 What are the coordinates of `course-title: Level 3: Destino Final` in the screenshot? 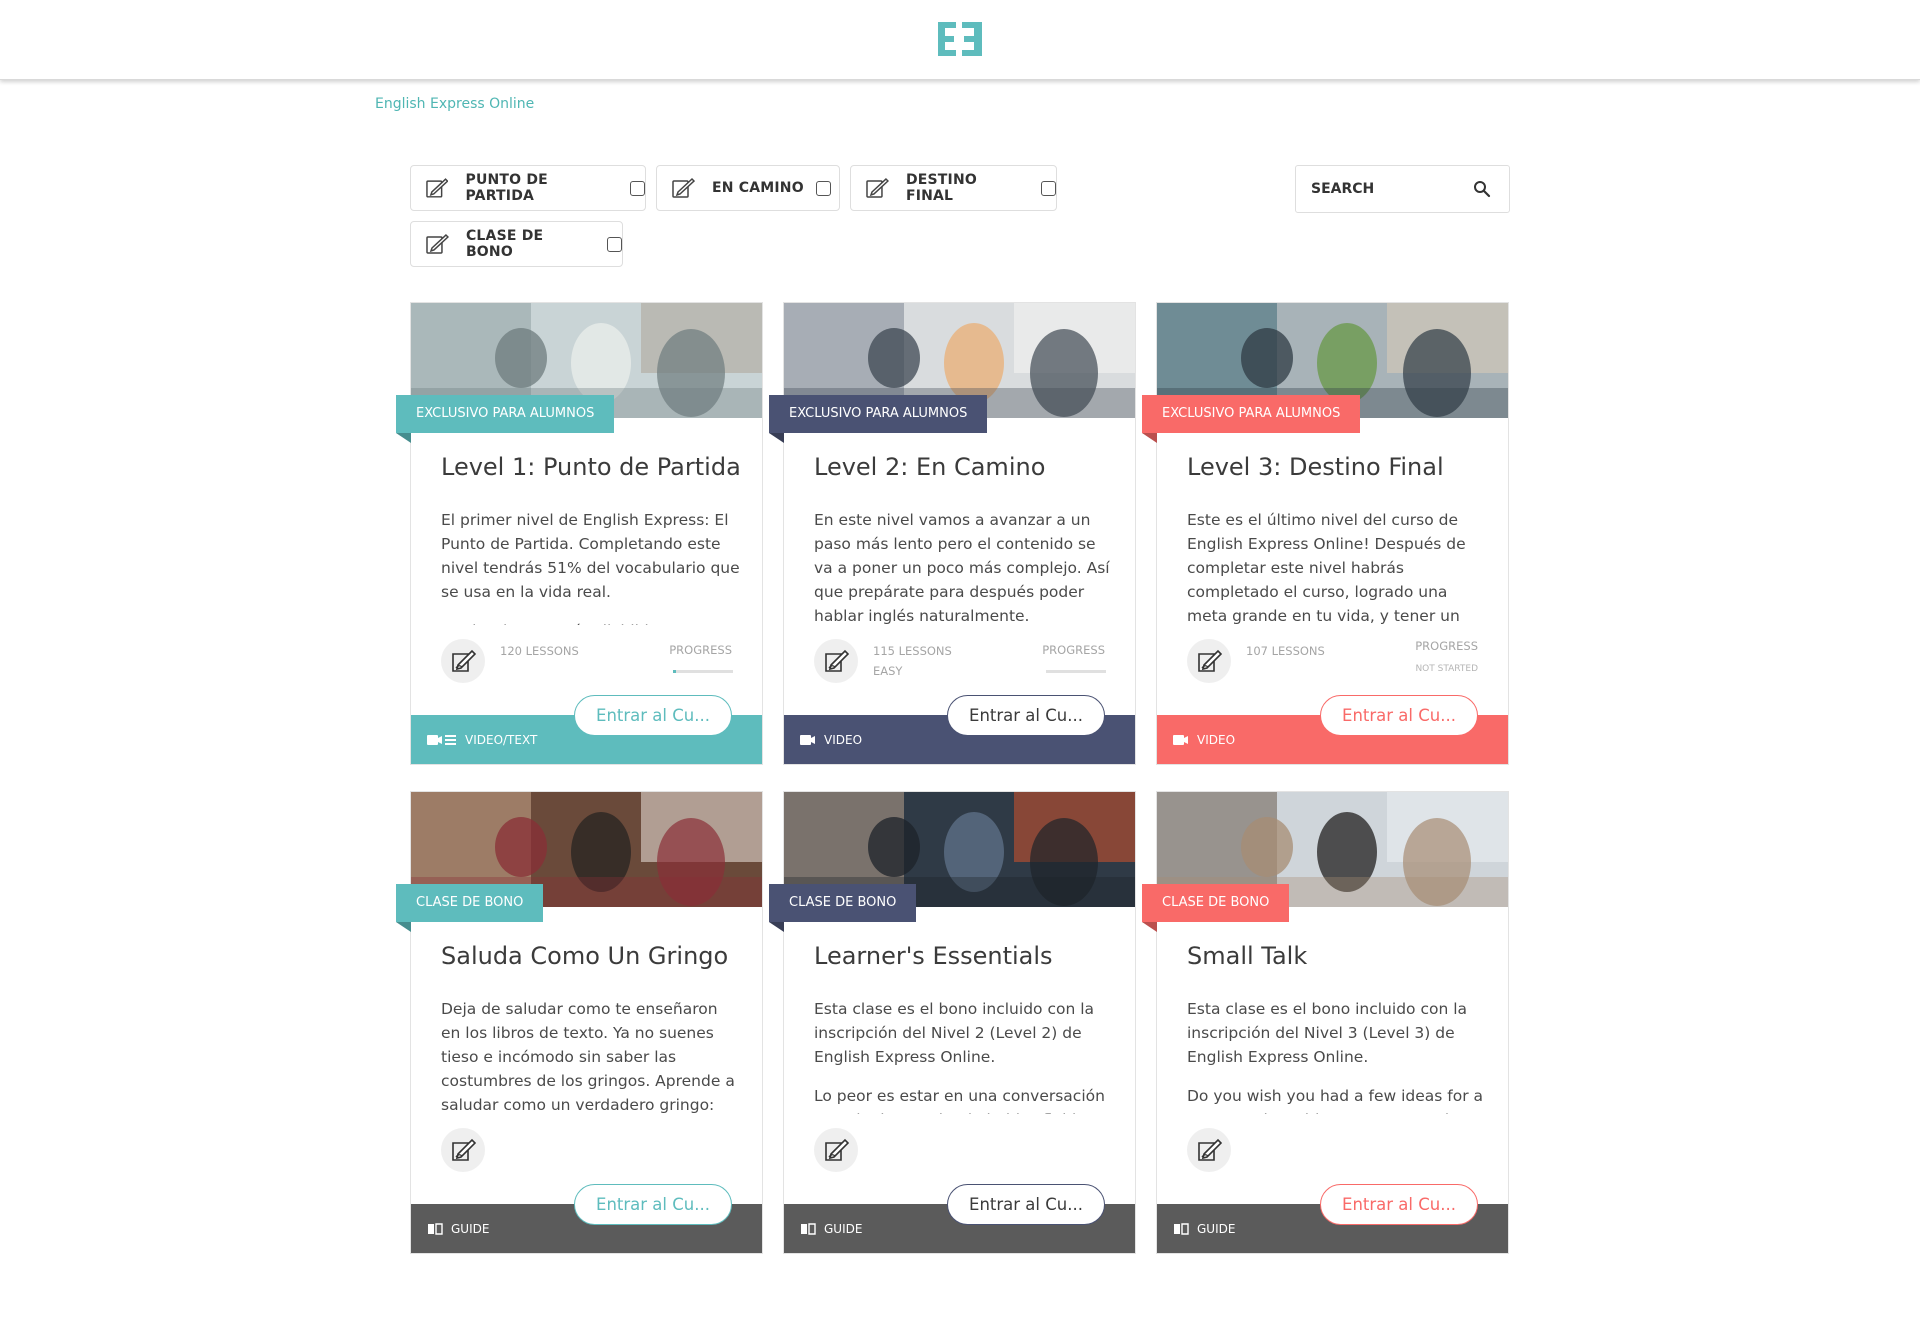 It's located at (1315, 467).